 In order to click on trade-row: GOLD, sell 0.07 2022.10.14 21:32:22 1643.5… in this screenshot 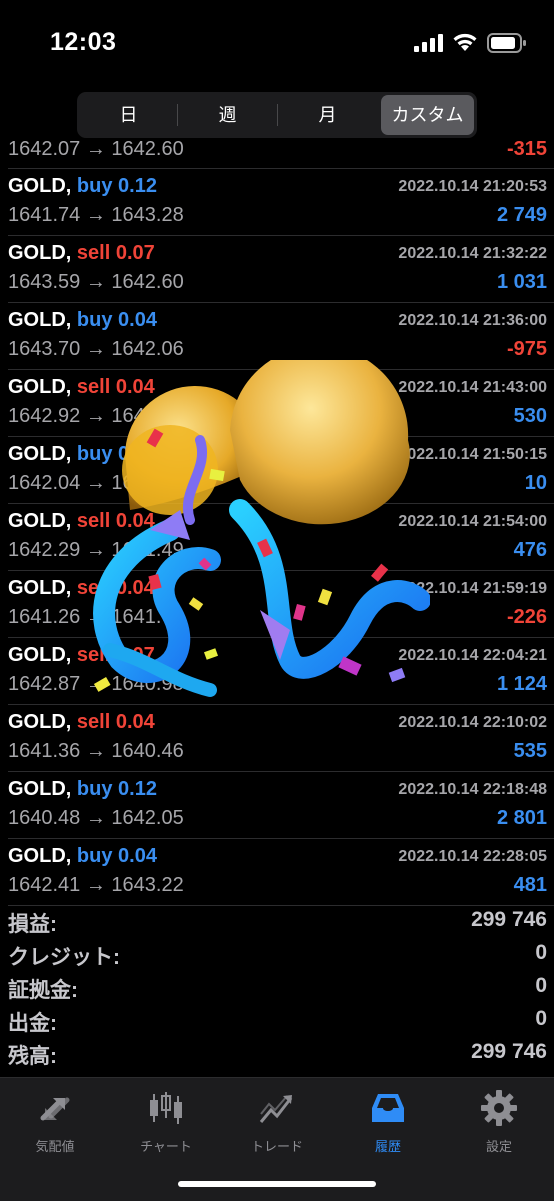, I will do `click(281, 269)`.